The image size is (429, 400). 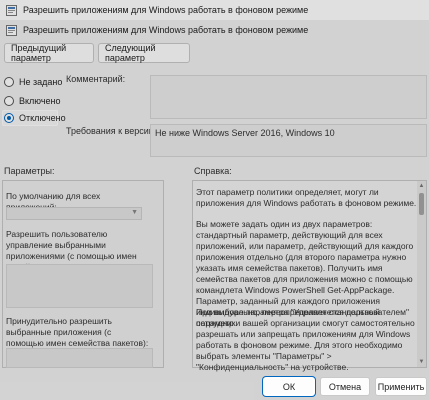 I want to click on apply-button: Применить, so click(x=401, y=386).